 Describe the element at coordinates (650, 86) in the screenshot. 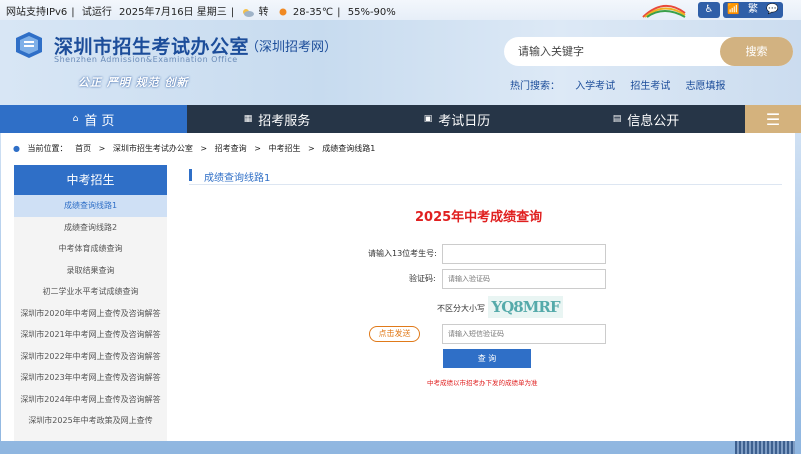

I see `hot-search-link: 招生考试` at that location.